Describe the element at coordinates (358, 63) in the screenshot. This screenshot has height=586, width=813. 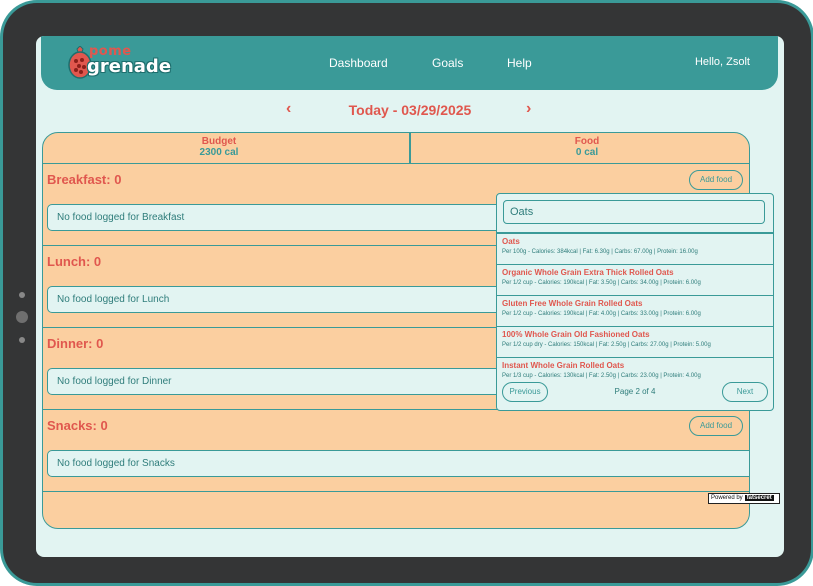
I see `nav-dashboard: Dashboard` at that location.